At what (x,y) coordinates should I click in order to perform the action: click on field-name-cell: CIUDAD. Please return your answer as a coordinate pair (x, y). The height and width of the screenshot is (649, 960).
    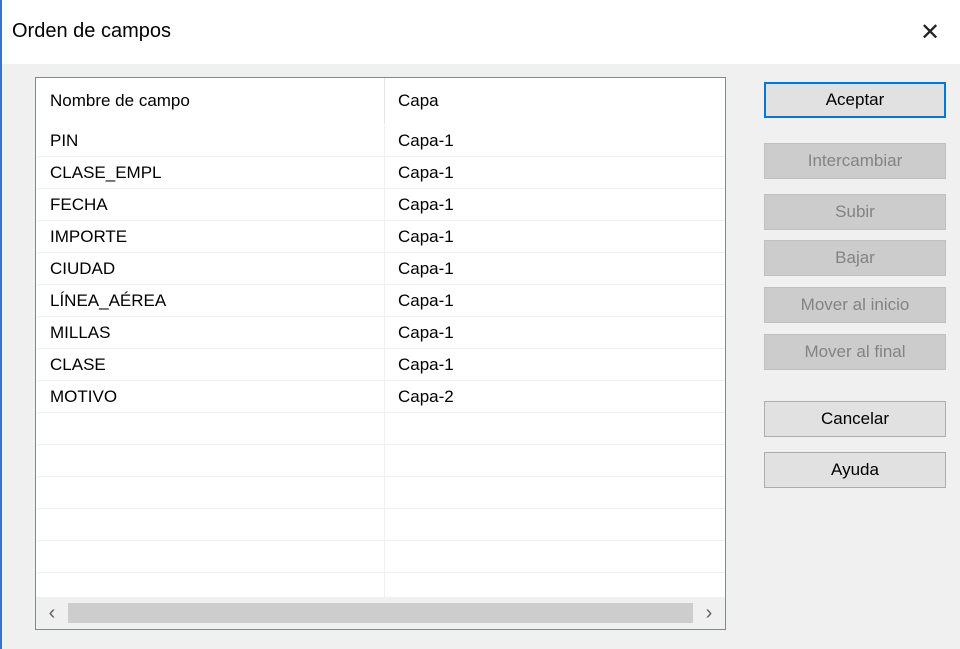
    Looking at the image, I should click on (210, 268).